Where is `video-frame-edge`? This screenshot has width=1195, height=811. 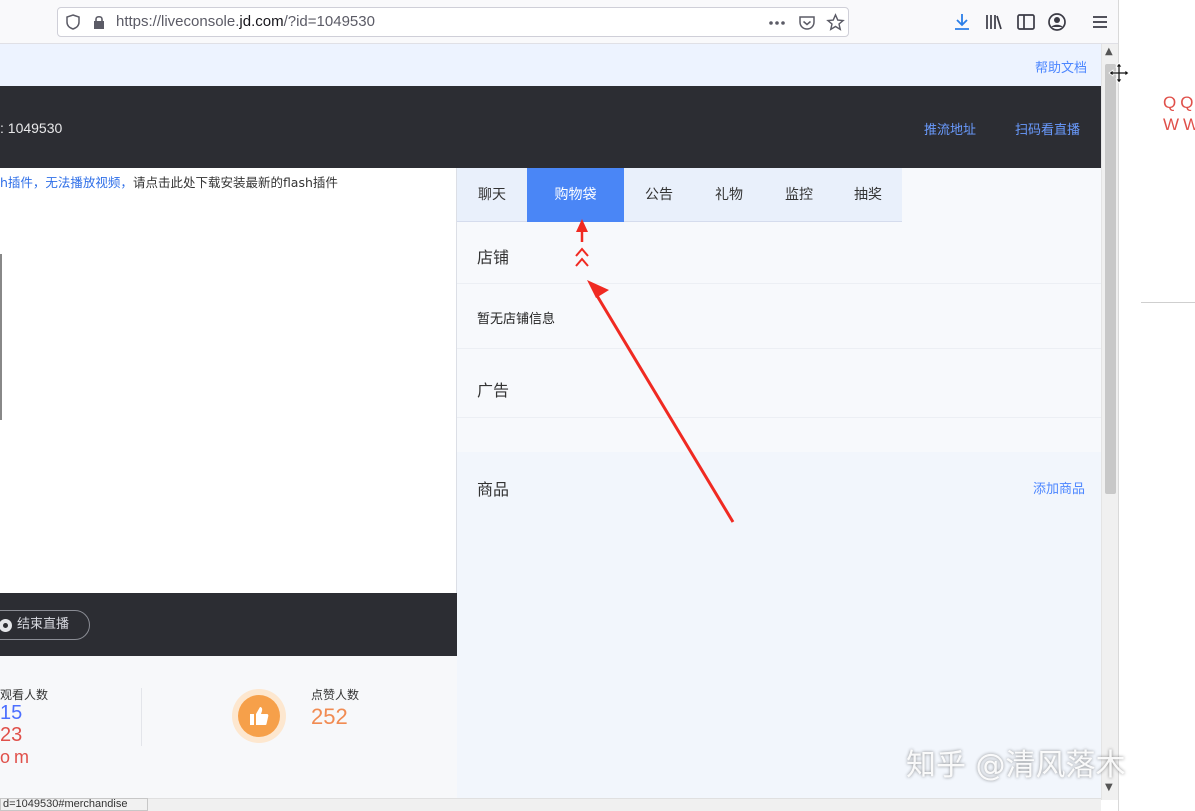
video-frame-edge is located at coordinates (1, 337).